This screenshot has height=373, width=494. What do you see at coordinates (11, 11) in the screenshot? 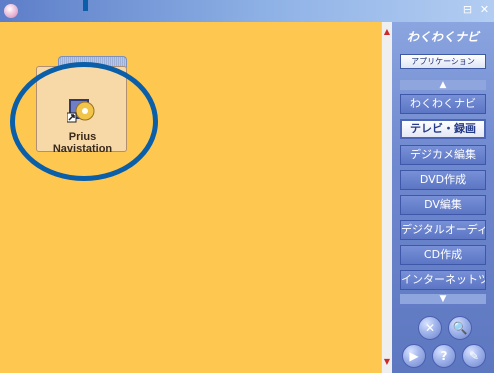
I see `window-orb-icon` at bounding box center [11, 11].